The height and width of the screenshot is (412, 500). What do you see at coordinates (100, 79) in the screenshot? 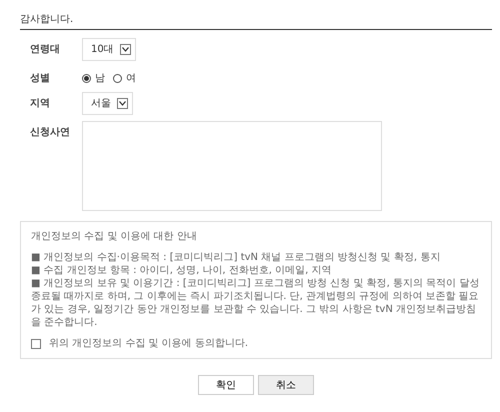
I see `radio-label: 남` at bounding box center [100, 79].